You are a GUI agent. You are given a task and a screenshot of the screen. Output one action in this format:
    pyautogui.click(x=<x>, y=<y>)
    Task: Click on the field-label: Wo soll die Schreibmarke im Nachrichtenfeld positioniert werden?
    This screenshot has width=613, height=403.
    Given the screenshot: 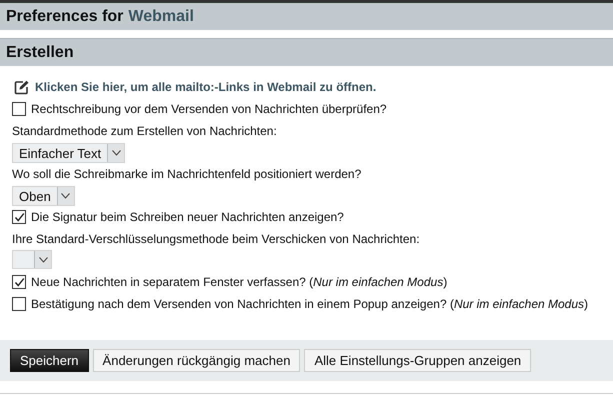 What is the action you would take?
    pyautogui.click(x=187, y=174)
    